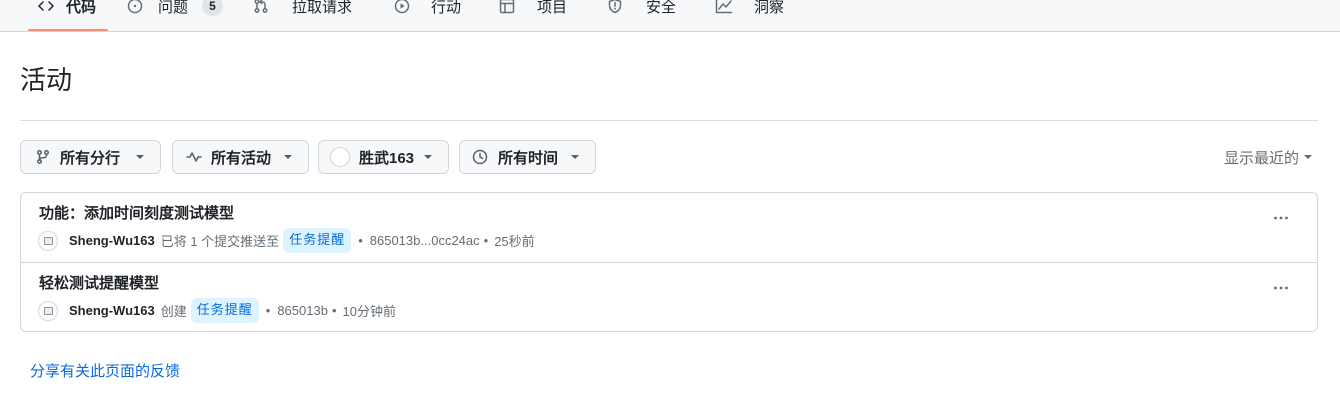 This screenshot has width=1340, height=410. What do you see at coordinates (68, 30) in the screenshot?
I see `active-tab-indicator` at bounding box center [68, 30].